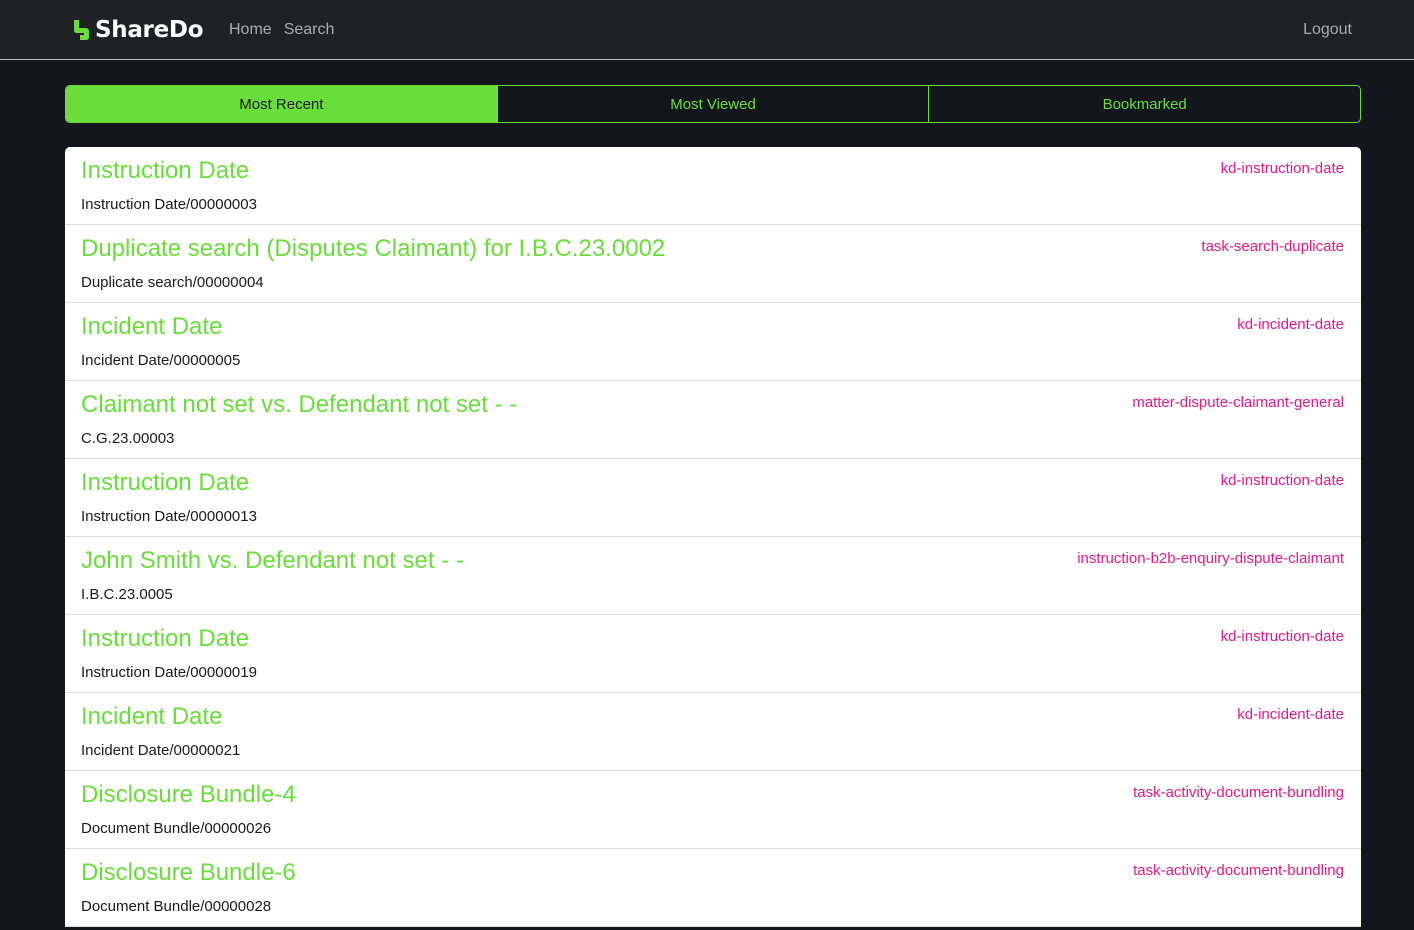 This screenshot has height=930, width=1414. I want to click on top-navbar: ShareDo Home Search Logout, so click(707, 30).